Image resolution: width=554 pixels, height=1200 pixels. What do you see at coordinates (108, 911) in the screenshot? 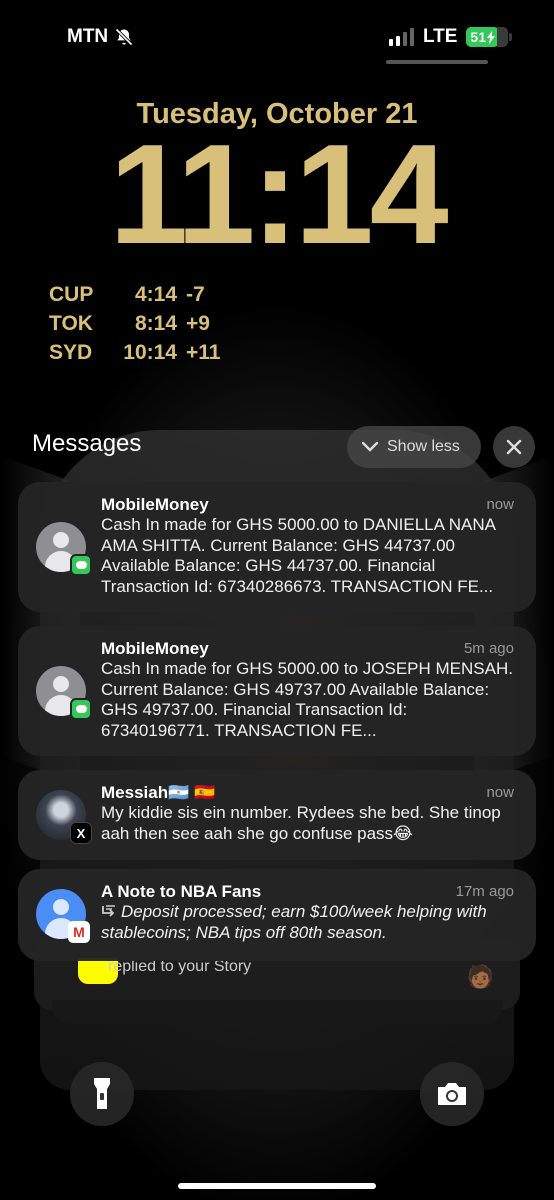
I see `summary-icon` at bounding box center [108, 911].